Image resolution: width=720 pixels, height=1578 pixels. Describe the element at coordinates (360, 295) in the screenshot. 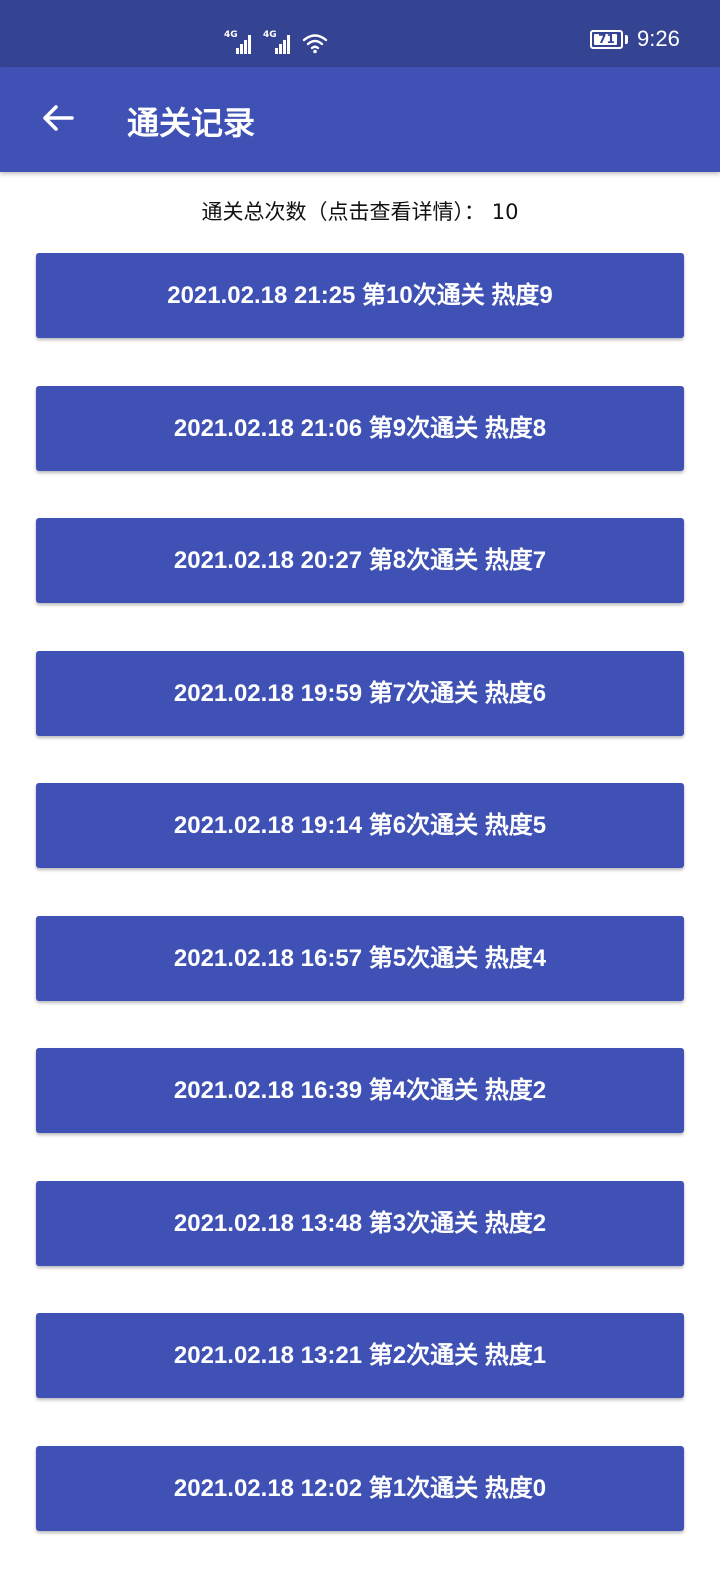

I see `clear-record-button: 2021.02.18 21:25 第10次通关 热度9` at that location.